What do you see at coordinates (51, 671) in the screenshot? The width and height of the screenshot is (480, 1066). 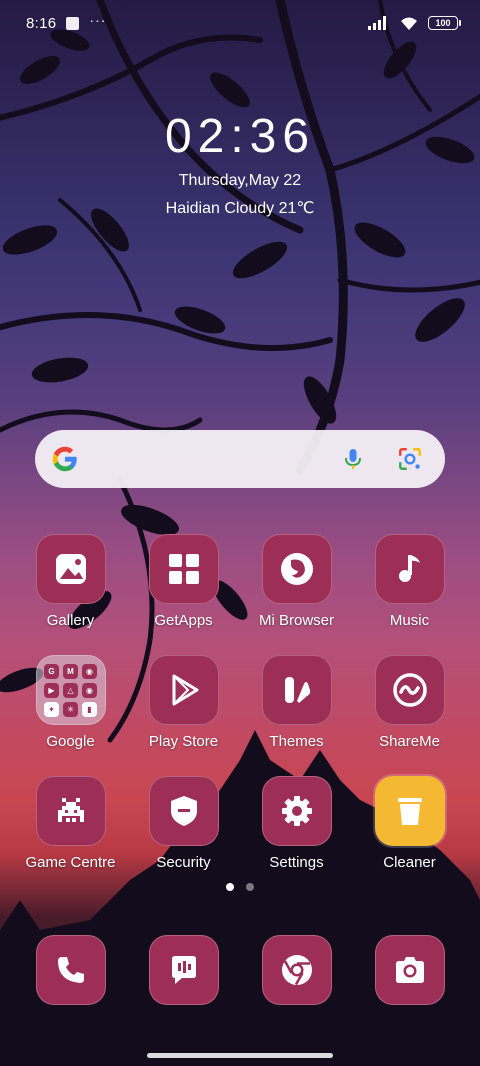 I see `folder-google-icon: G` at bounding box center [51, 671].